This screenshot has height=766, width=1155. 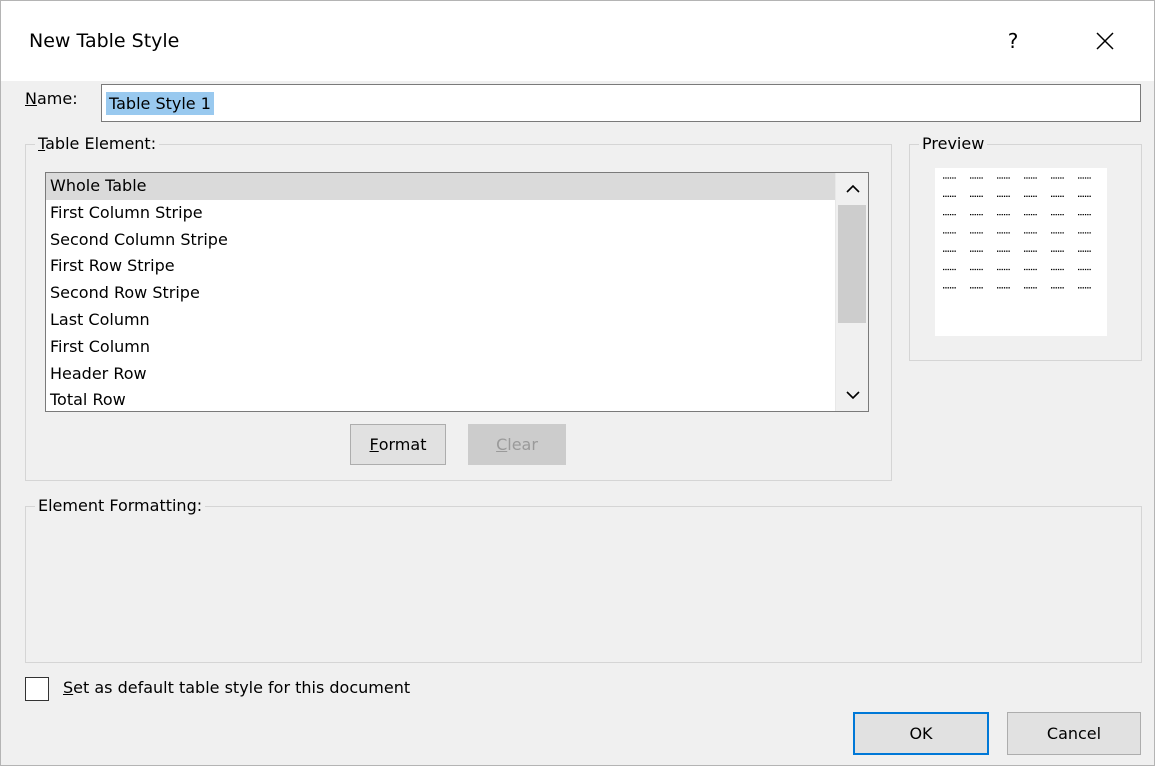 I want to click on preview-table-thumbnail, so click(x=1017, y=233).